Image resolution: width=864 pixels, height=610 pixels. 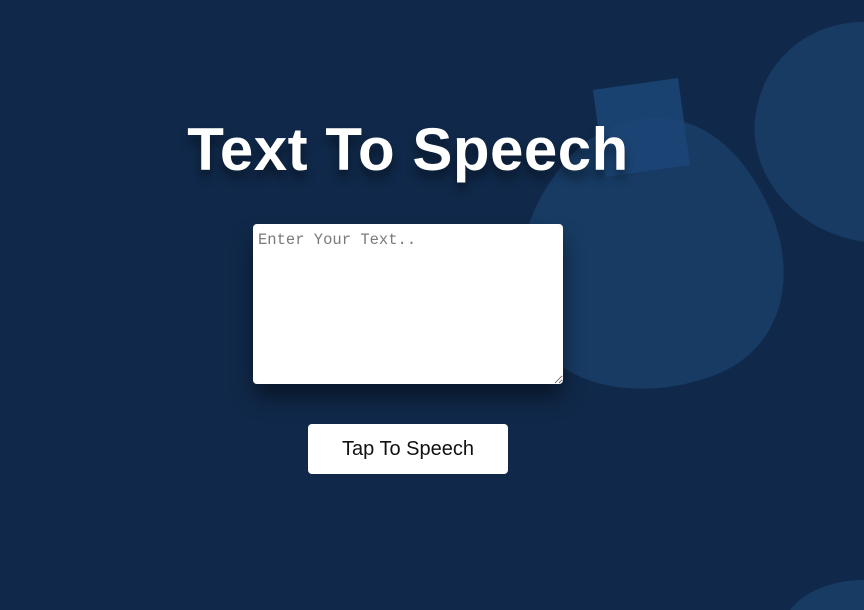 I want to click on decorative-blob-bottom, so click(x=827, y=595).